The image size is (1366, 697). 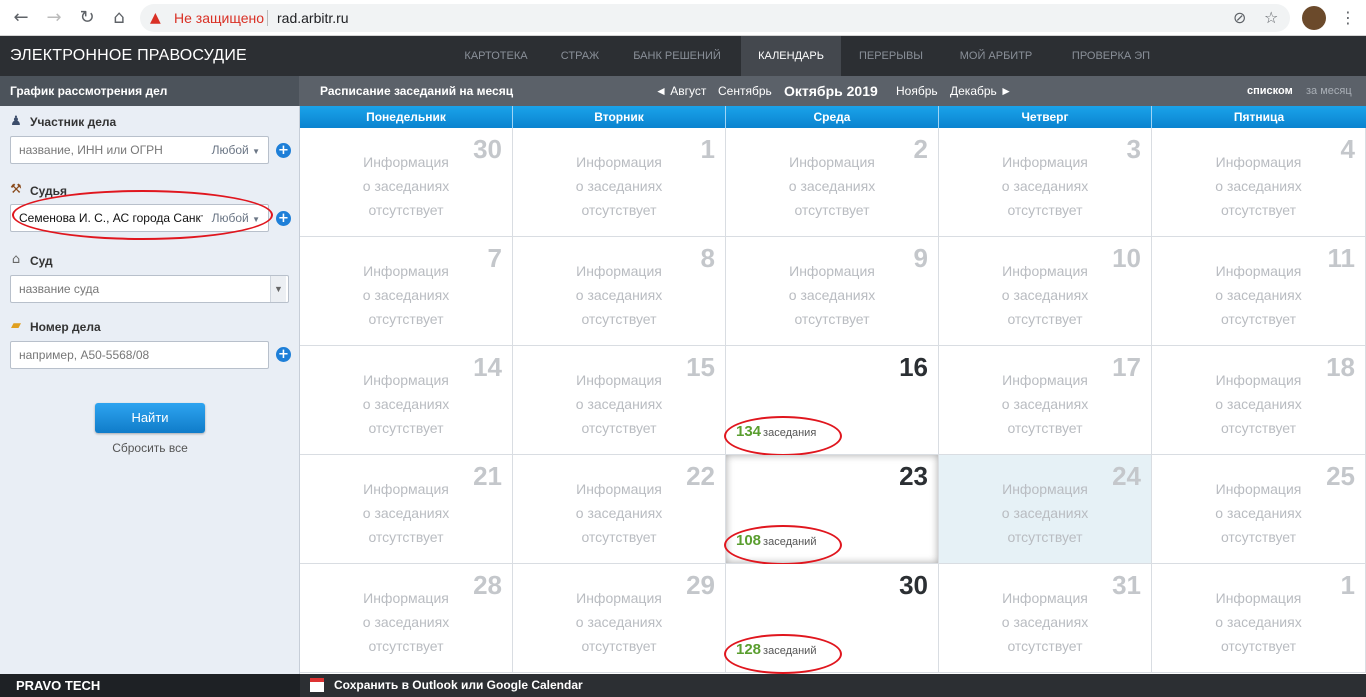 What do you see at coordinates (236, 150) in the screenshot?
I see `participant-any-dropdown: Любой ▼` at bounding box center [236, 150].